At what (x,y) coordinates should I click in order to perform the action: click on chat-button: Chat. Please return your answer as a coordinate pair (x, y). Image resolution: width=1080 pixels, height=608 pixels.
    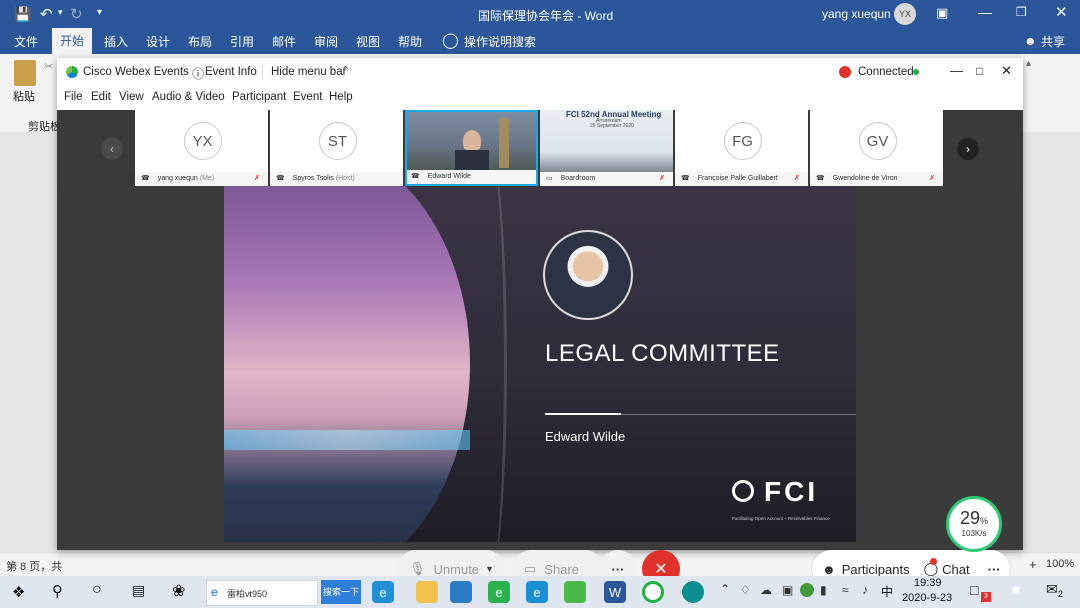
    Looking at the image, I should click on (955, 569).